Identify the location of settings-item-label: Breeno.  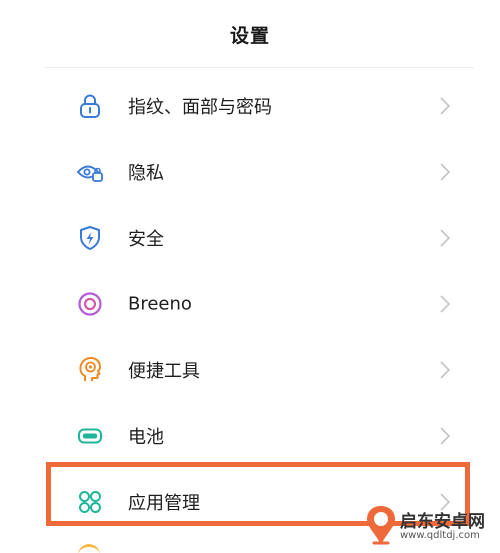
(160, 304).